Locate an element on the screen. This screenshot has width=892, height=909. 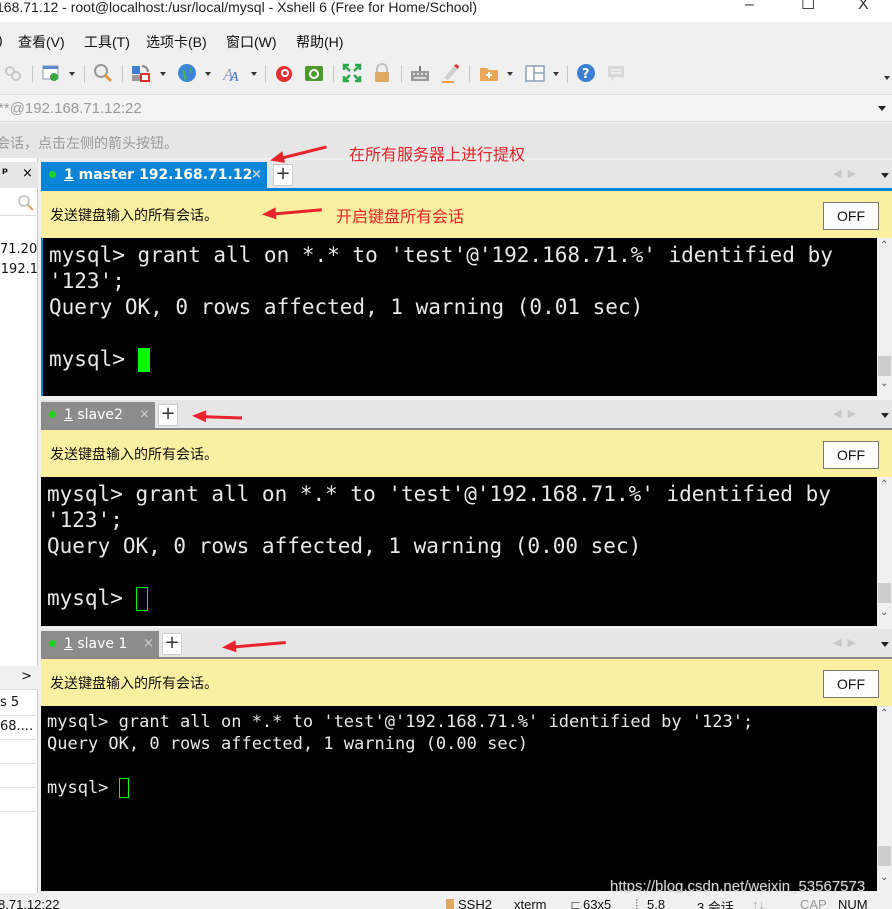
tab-strip: 1 slave2 × + ◀▶ is located at coordinates (466, 415).